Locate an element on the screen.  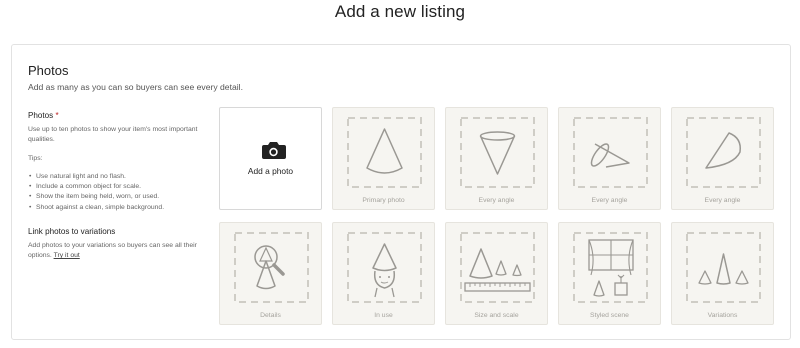
photo-slot-variations: Variations is located at coordinates (722, 273).